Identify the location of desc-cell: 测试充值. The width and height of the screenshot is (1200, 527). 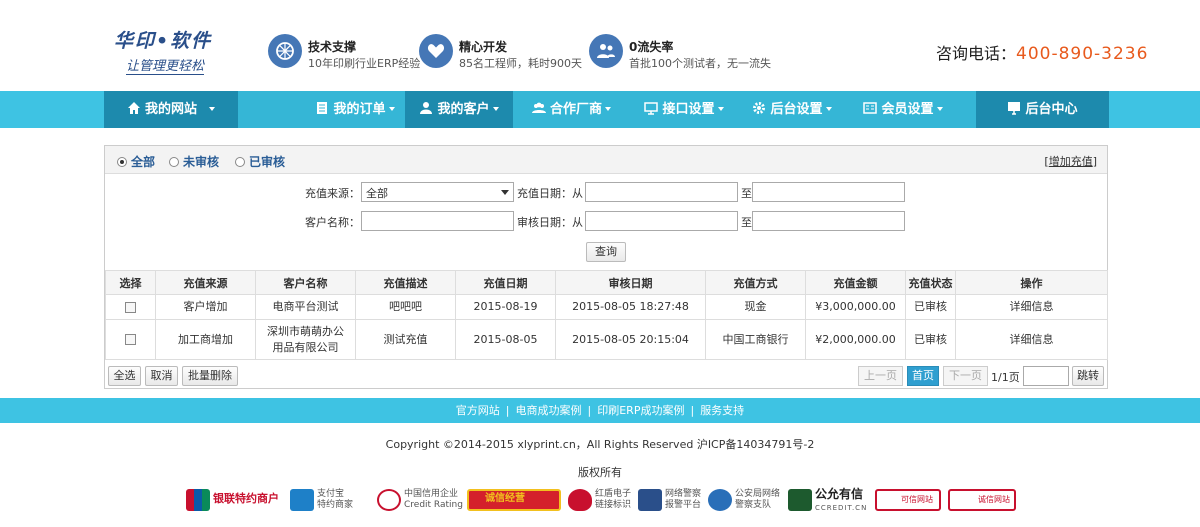
(405, 339).